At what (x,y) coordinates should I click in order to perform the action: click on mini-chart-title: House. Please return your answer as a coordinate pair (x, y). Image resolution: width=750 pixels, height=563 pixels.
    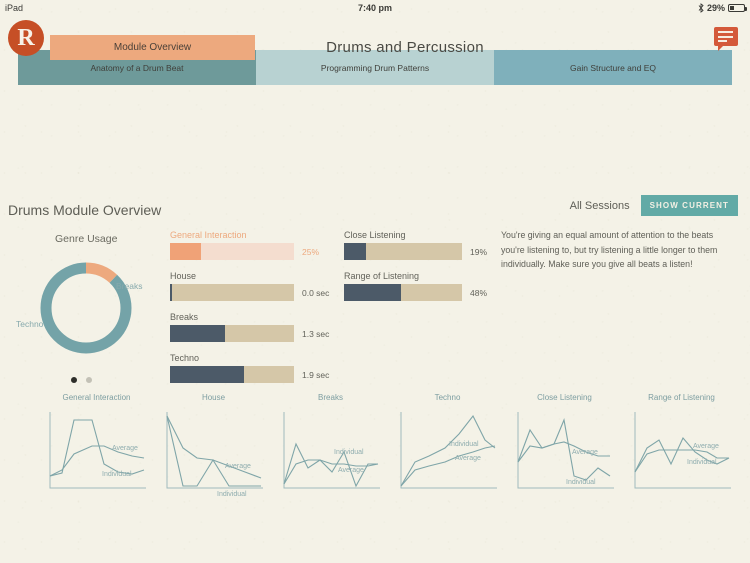
    Looking at the image, I should click on (213, 397).